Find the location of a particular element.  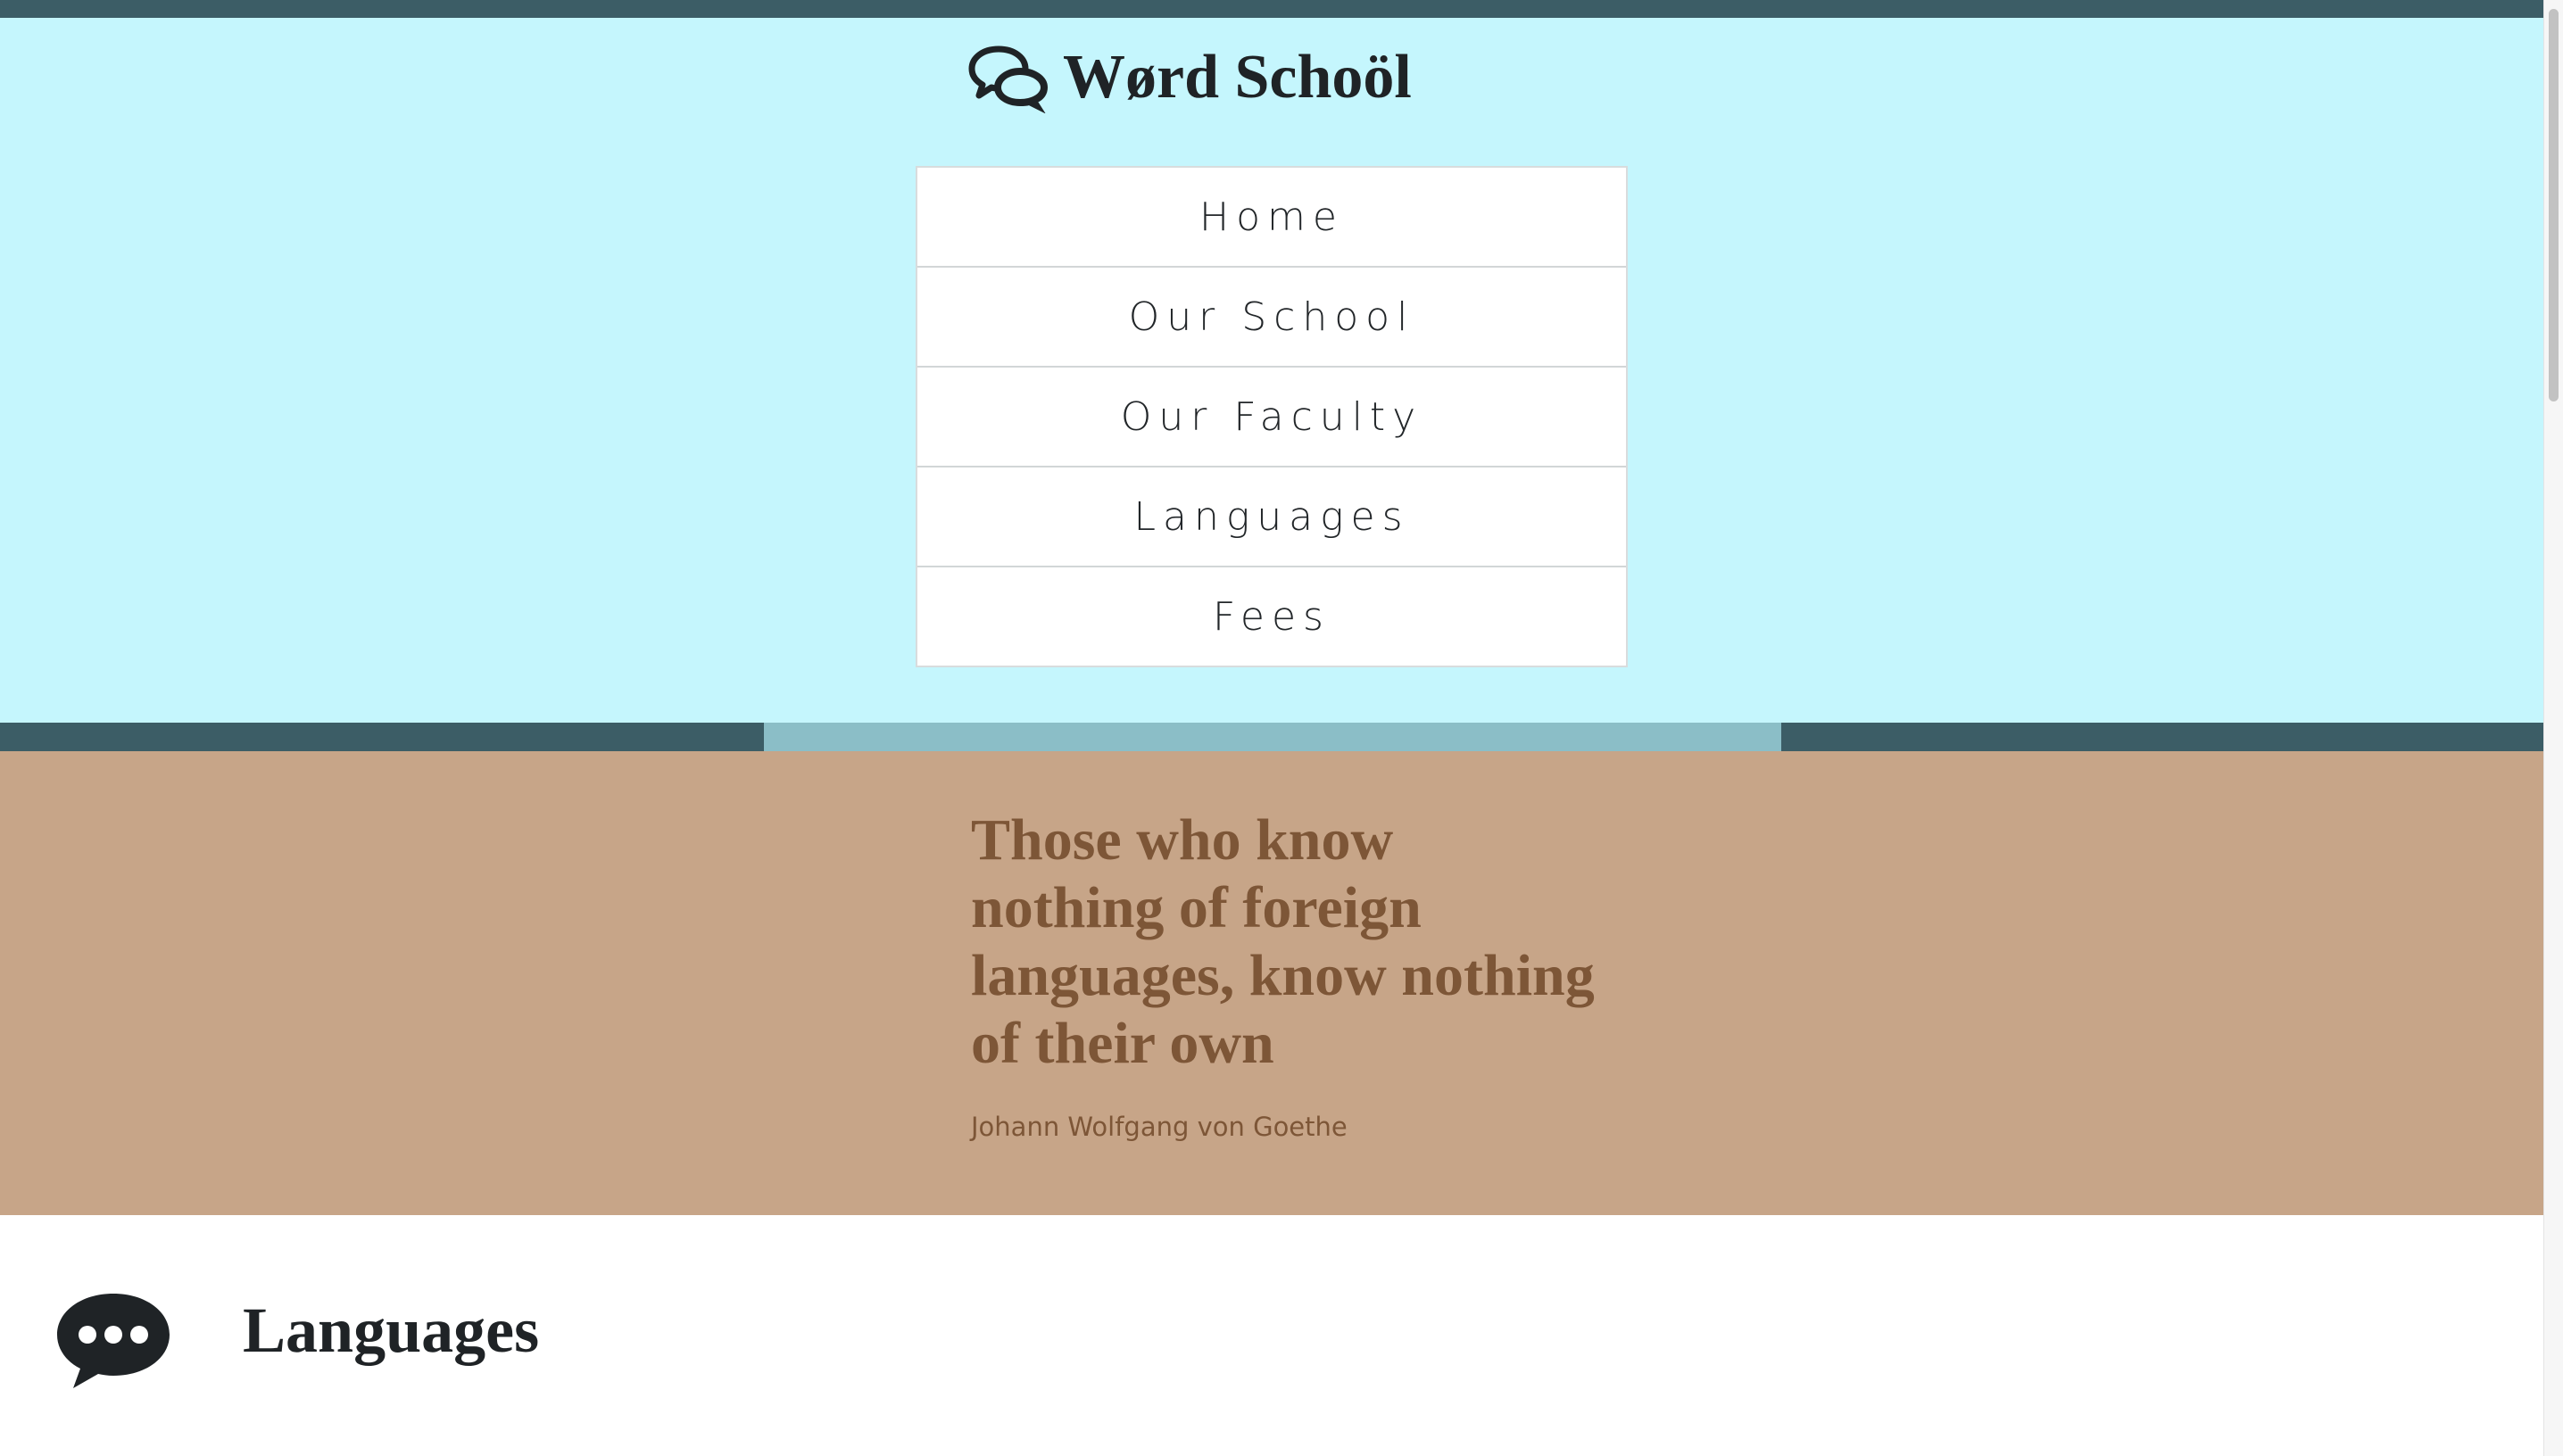

speech-bubbles-icon is located at coordinates (1008, 80).